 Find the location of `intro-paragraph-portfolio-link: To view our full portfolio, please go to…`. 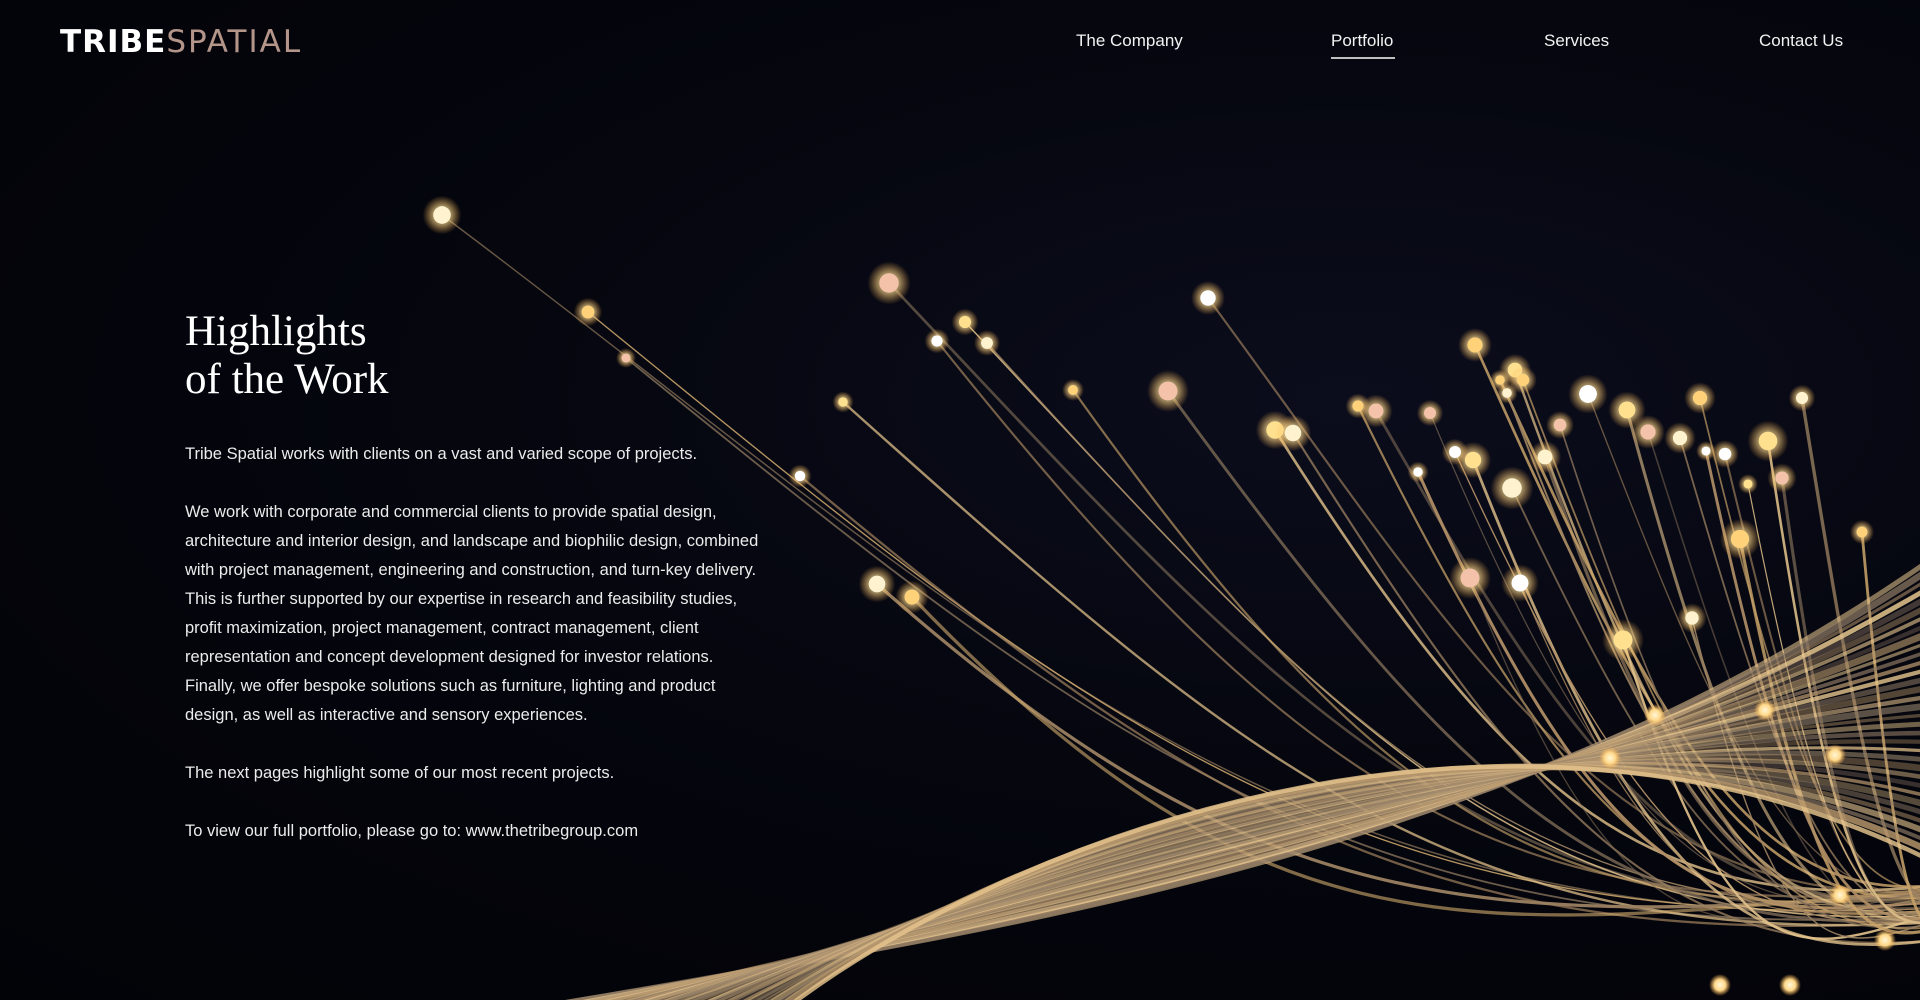

intro-paragraph-portfolio-link: To view our full portfolio, please go to… is located at coordinates (412, 831).